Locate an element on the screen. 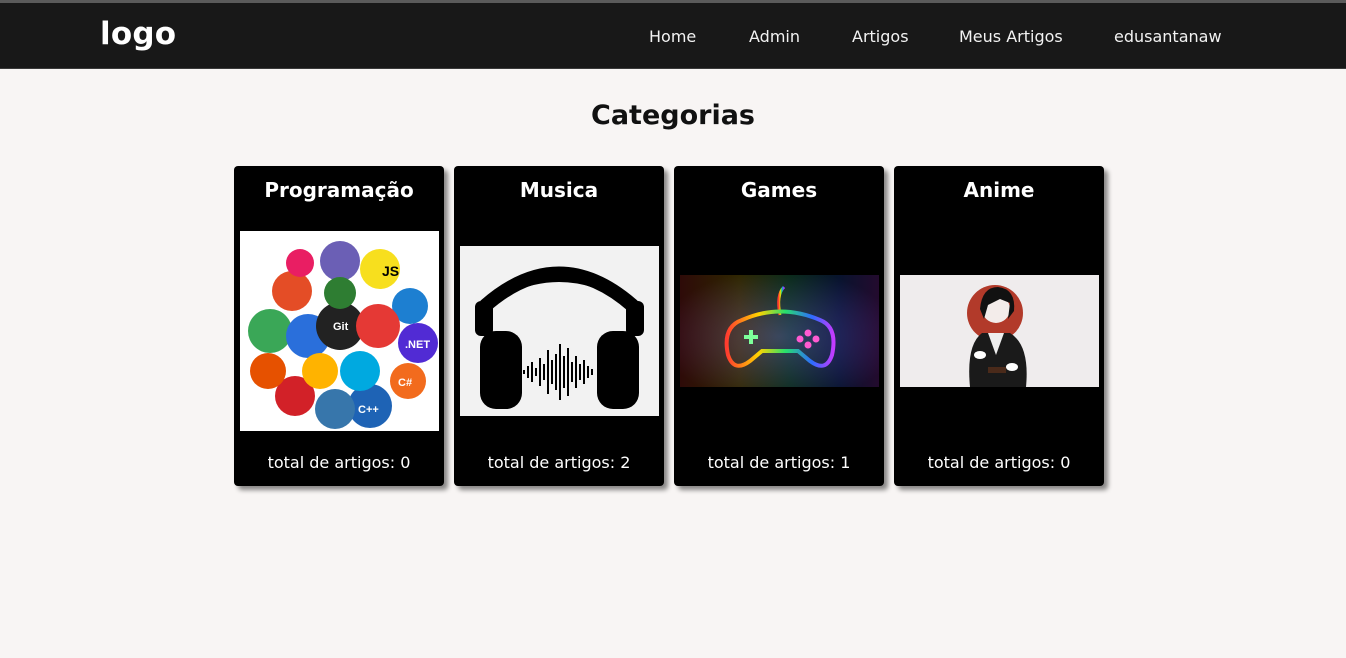  gamepad-icon is located at coordinates (779, 331).